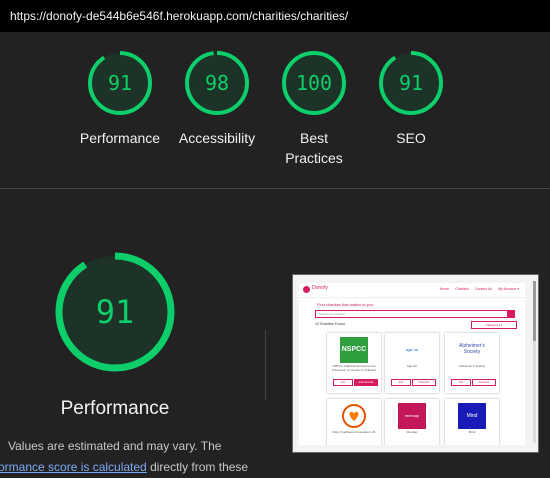 The image size is (550, 478). What do you see at coordinates (472, 366) in the screenshot?
I see `charity-name: Alzheimer's Society` at bounding box center [472, 366].